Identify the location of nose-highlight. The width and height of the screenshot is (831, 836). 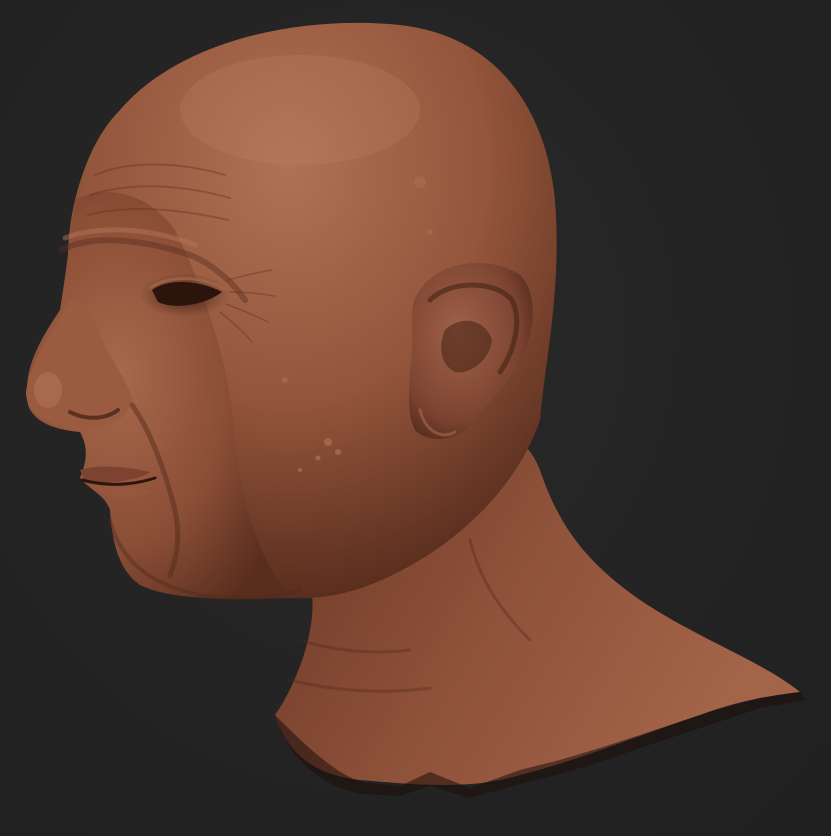
(48, 390).